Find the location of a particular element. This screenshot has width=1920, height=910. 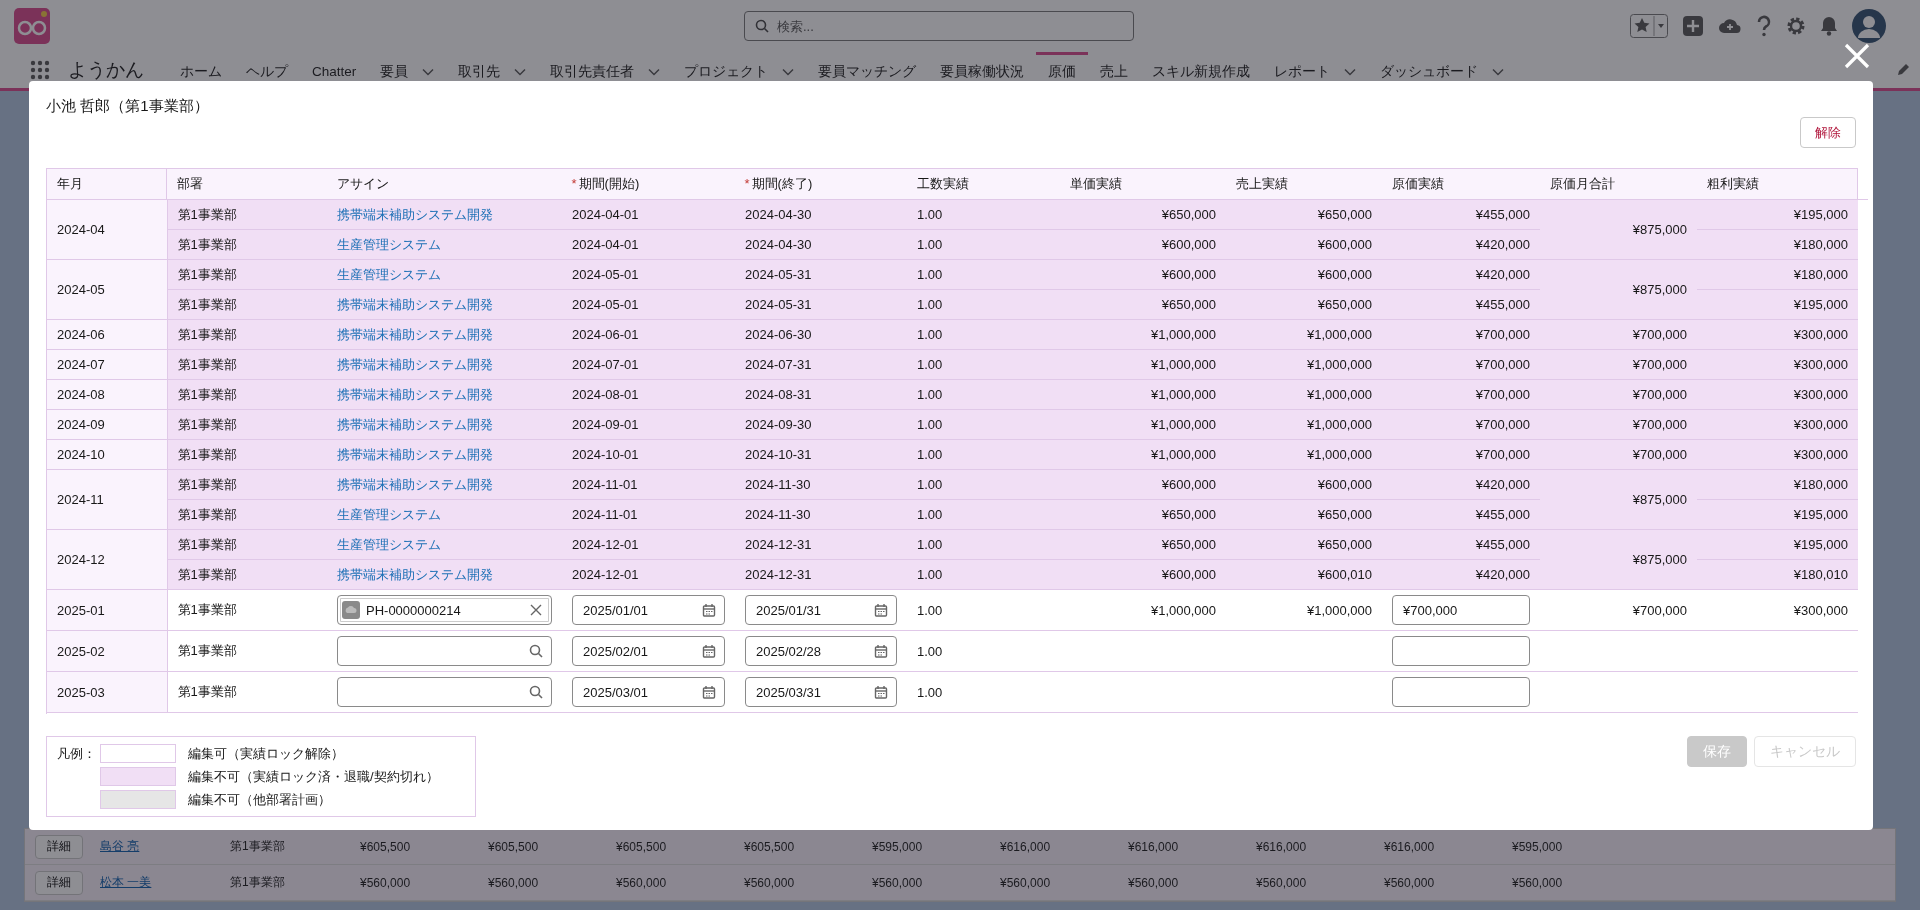

date-field: 2025/02/28 is located at coordinates (821, 651).